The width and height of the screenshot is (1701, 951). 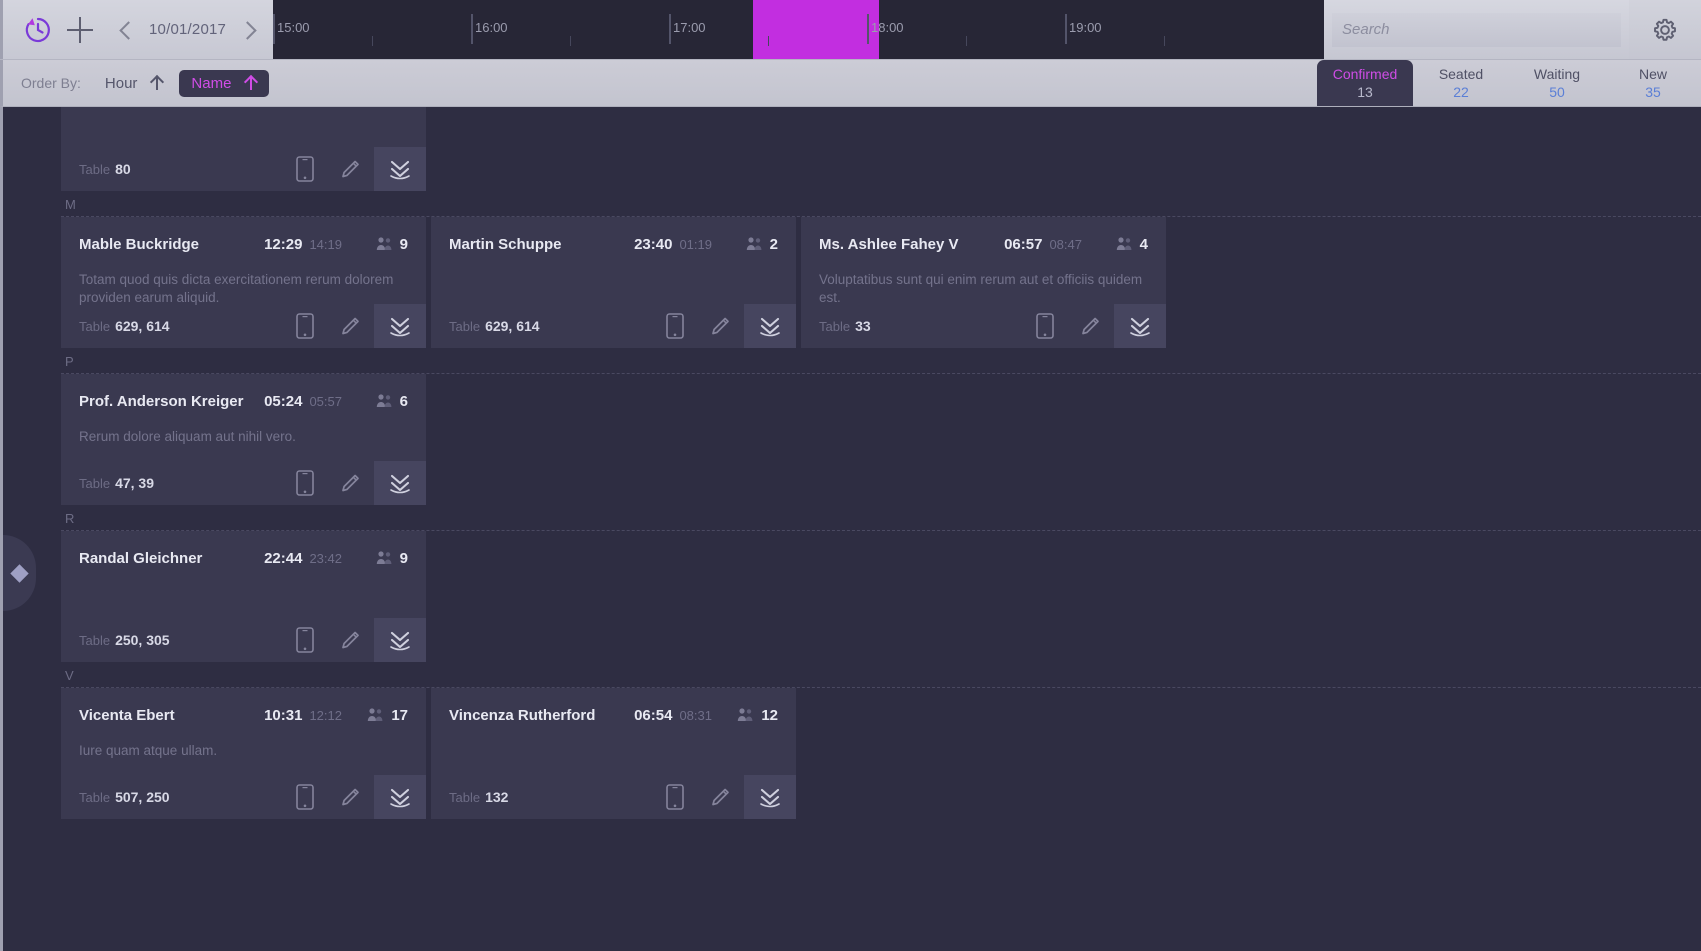 I want to click on sort-option-name-label: Name, so click(x=211, y=83).